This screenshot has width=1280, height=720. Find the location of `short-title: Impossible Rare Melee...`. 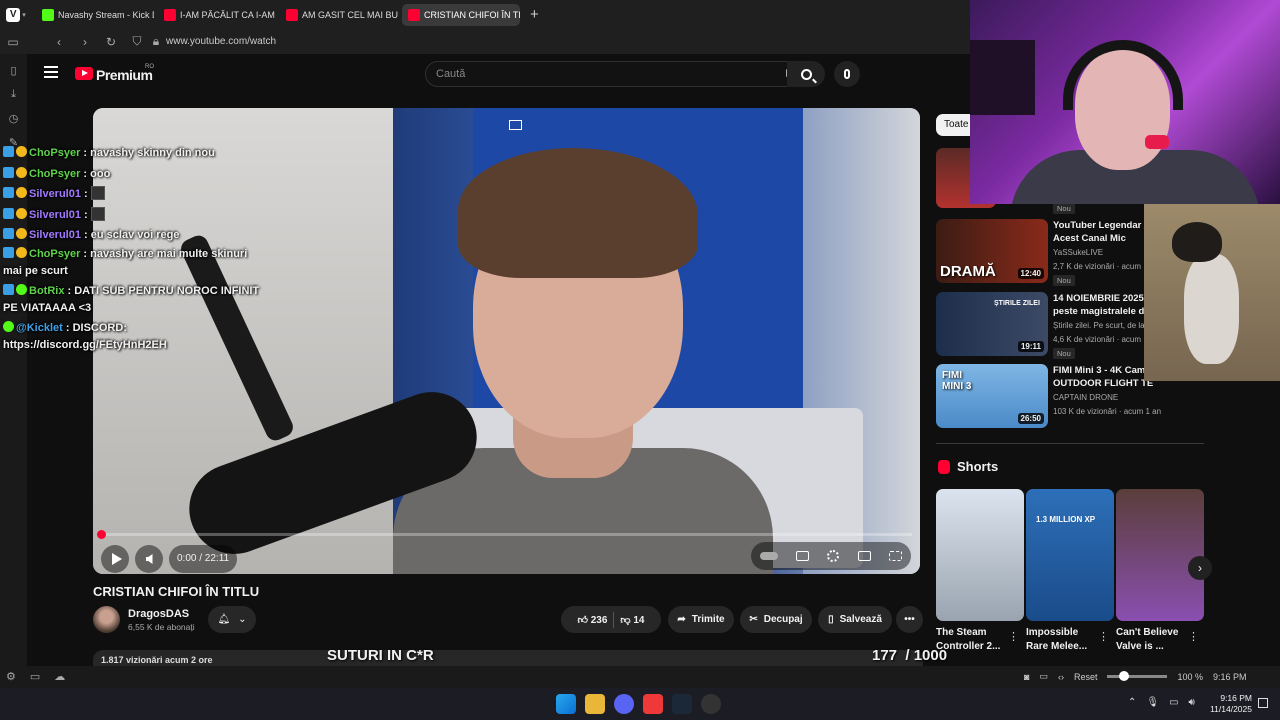

short-title: Impossible Rare Melee... is located at coordinates (1064, 640).